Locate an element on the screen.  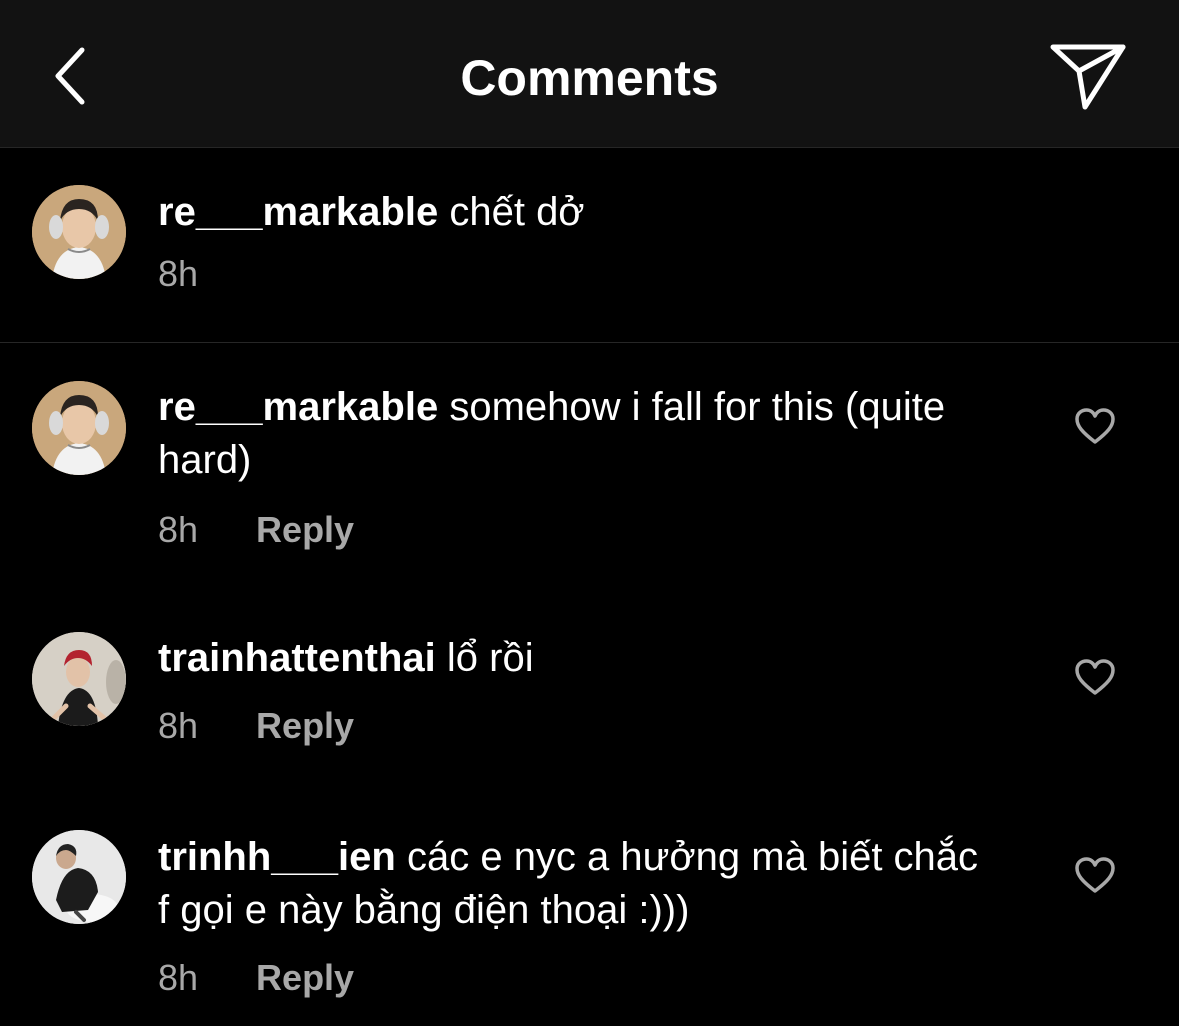
page-title: Comments is located at coordinates (589, 78).